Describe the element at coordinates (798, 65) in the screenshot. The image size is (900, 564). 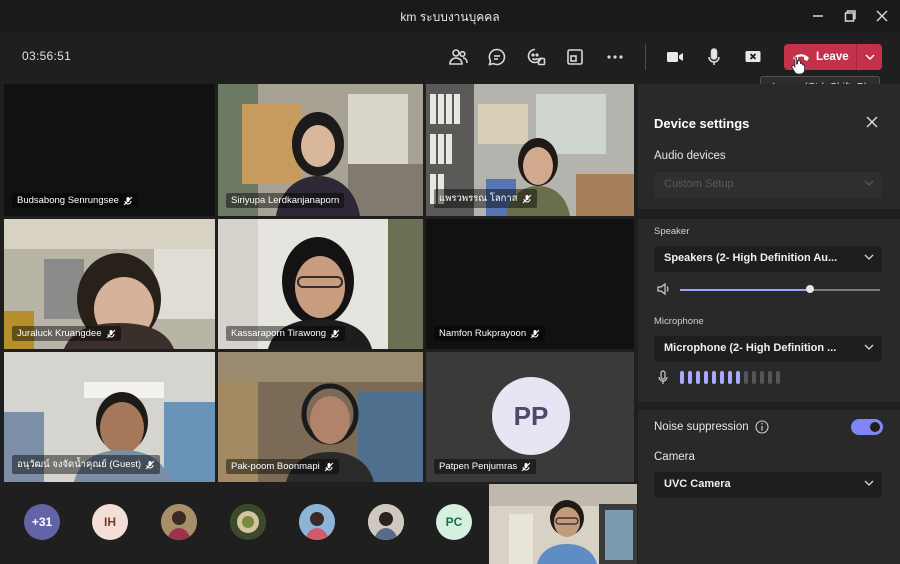
I see `hand-cursor-icon` at that location.